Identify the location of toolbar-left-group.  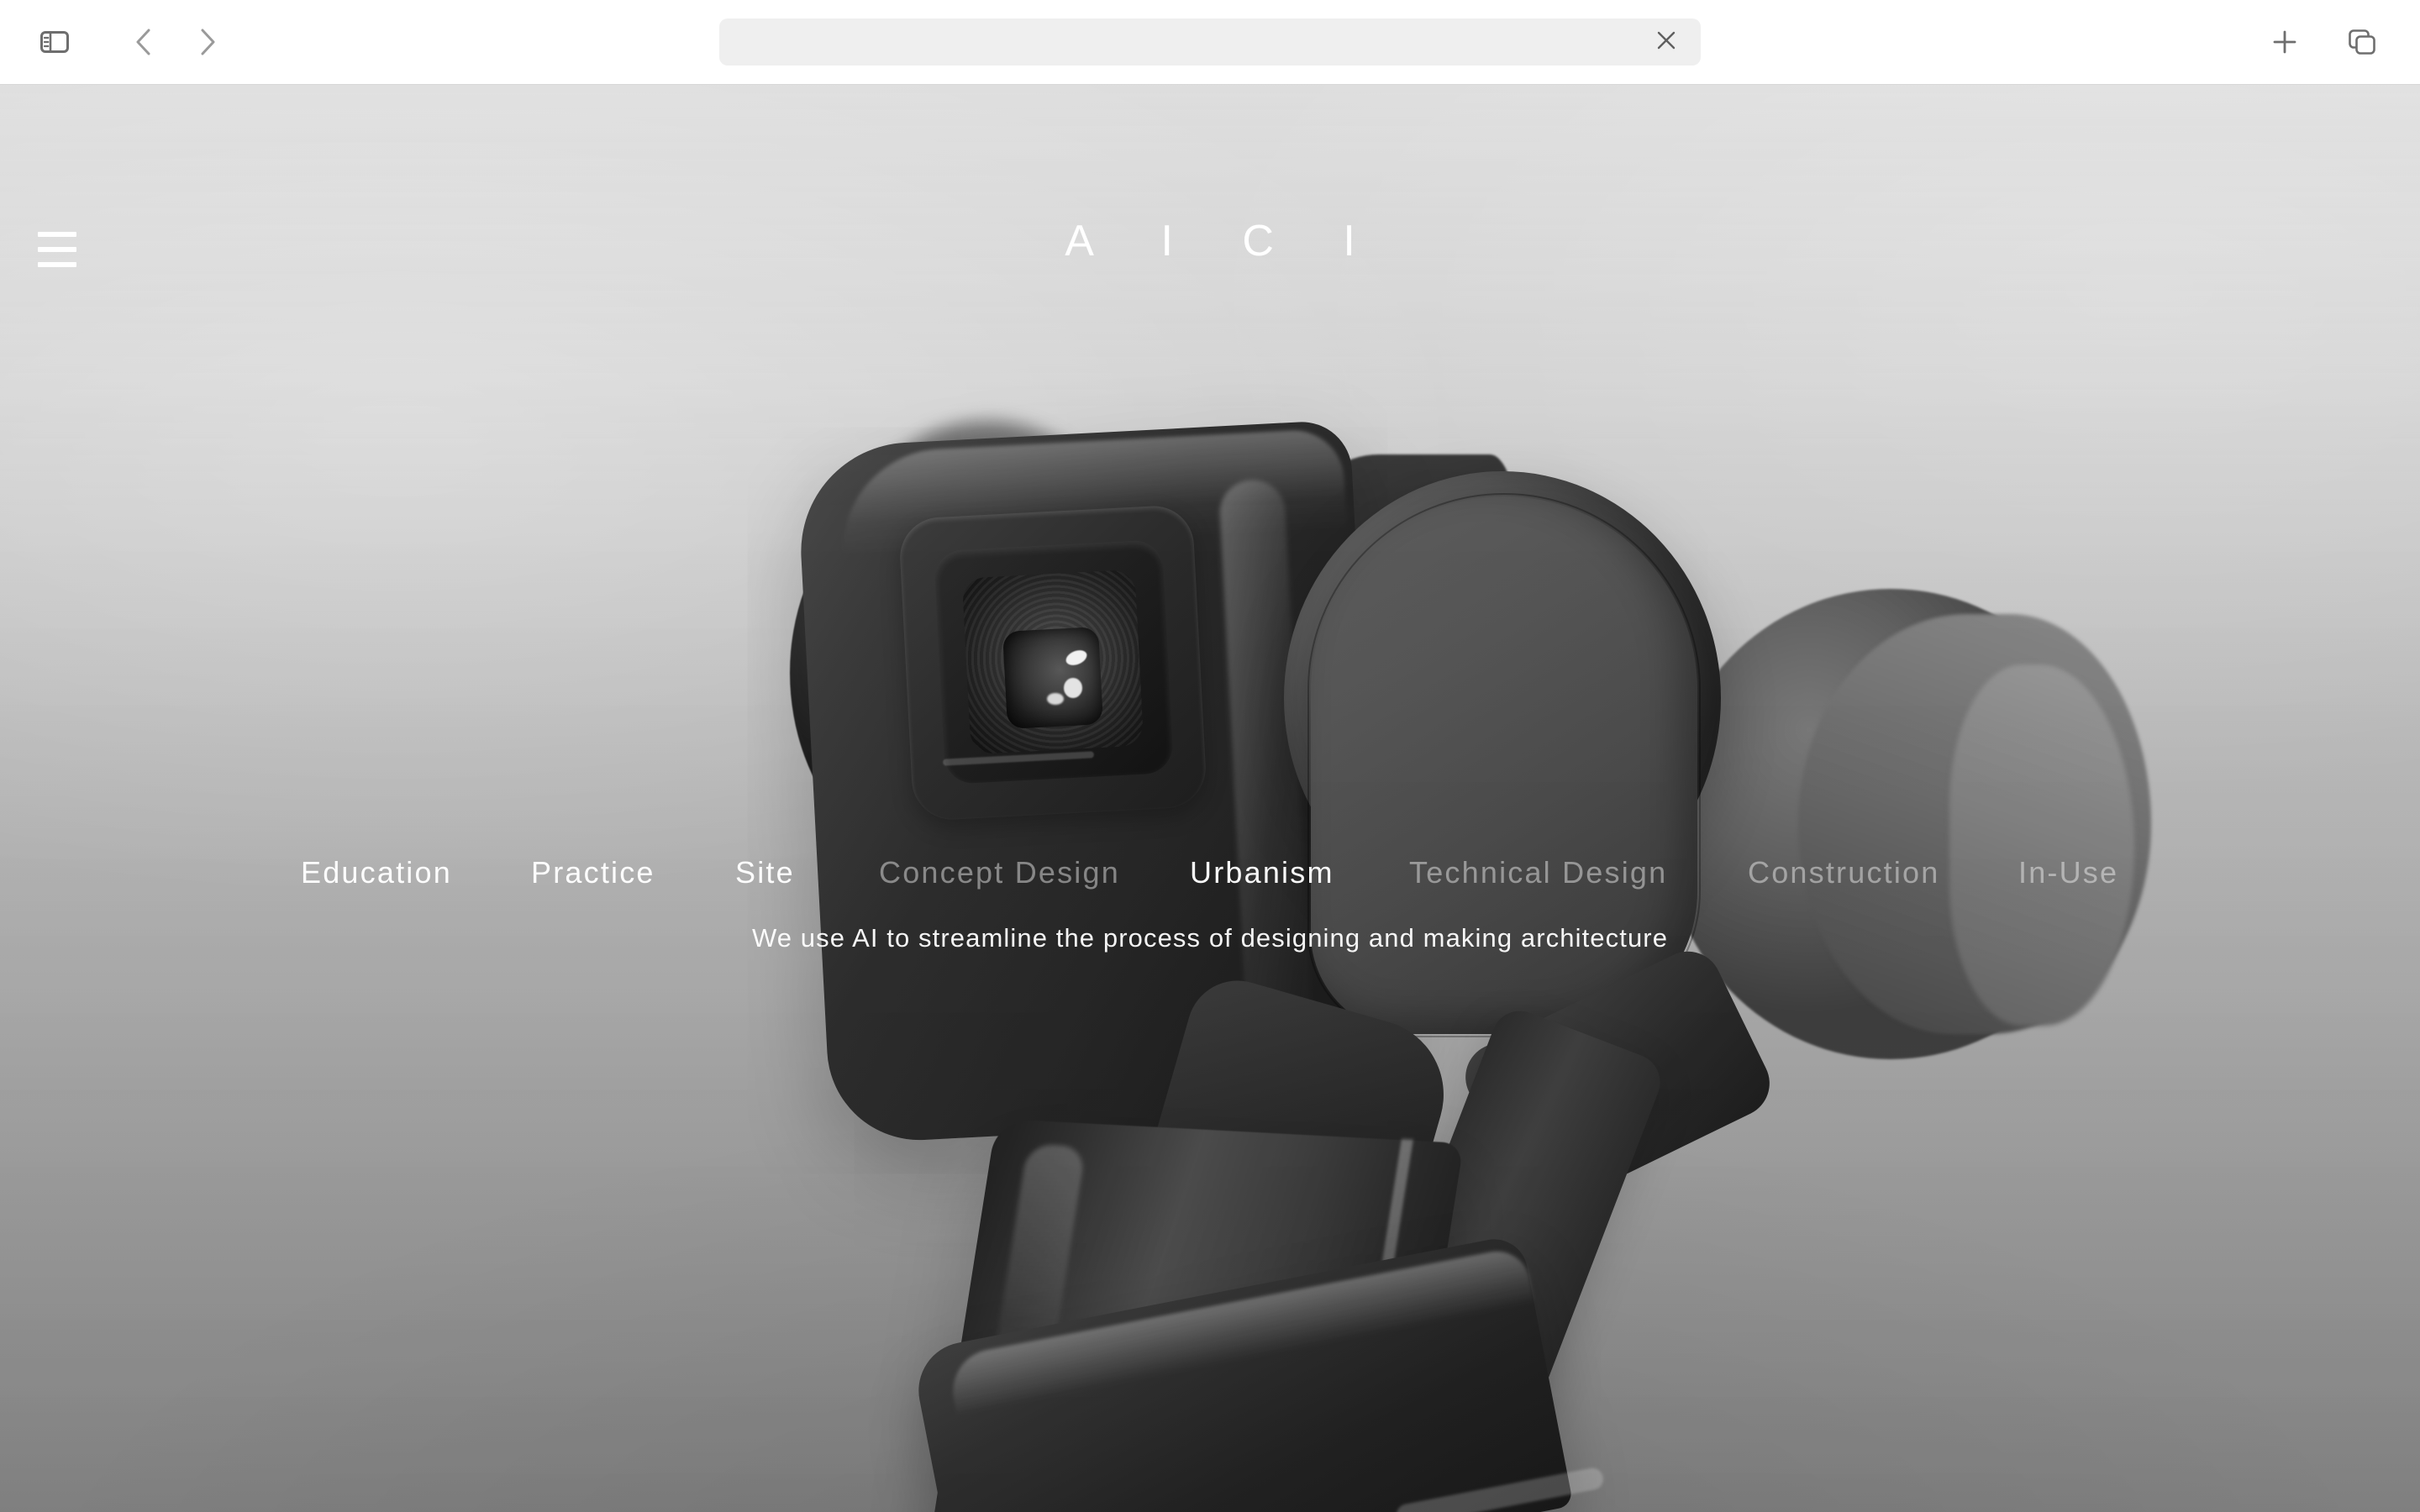
(117, 42).